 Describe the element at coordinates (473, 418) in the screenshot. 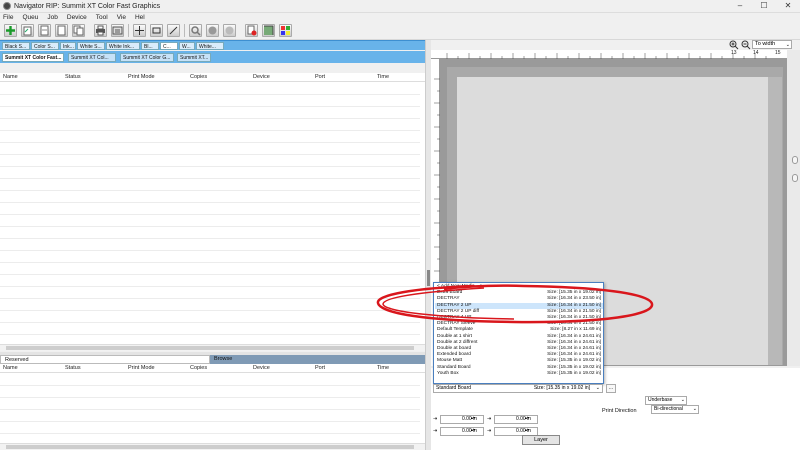

I see `x-offset-stepper: ▴▾` at that location.